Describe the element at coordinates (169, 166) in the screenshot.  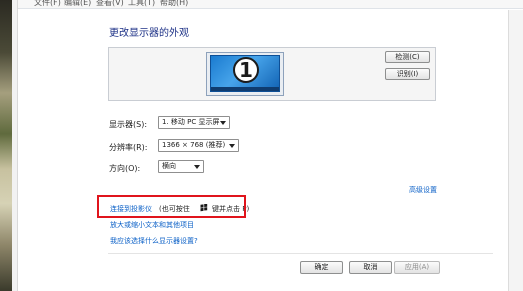
I see `orientation-select-value: 横向` at that location.